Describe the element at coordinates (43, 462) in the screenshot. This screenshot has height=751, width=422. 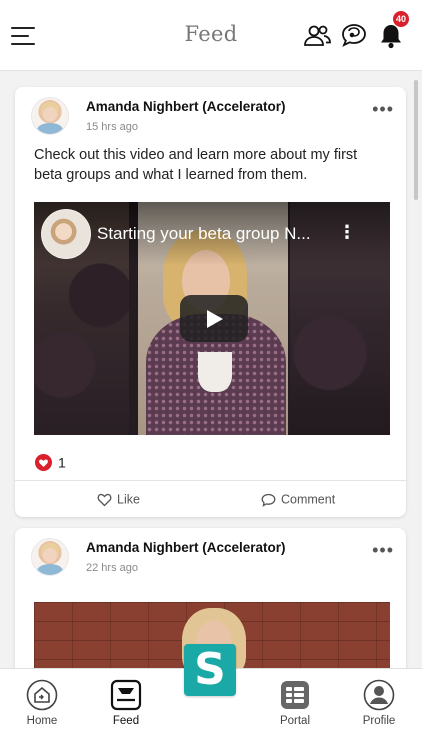
I see `heart-icon` at that location.